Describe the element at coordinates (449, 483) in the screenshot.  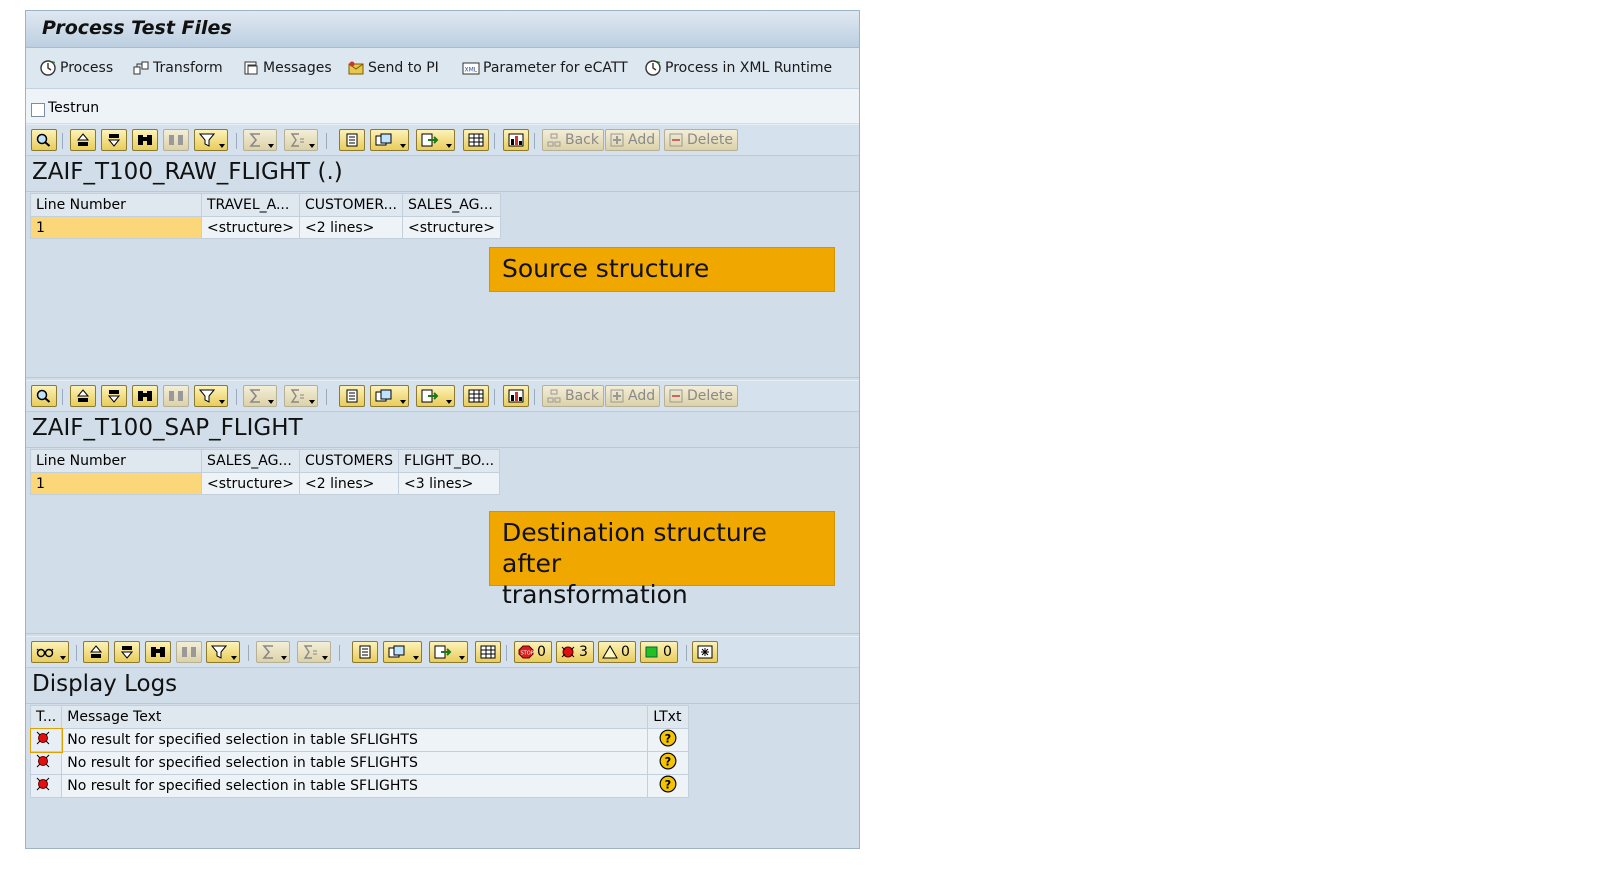
I see `table-cell: <3 lines>` at that location.